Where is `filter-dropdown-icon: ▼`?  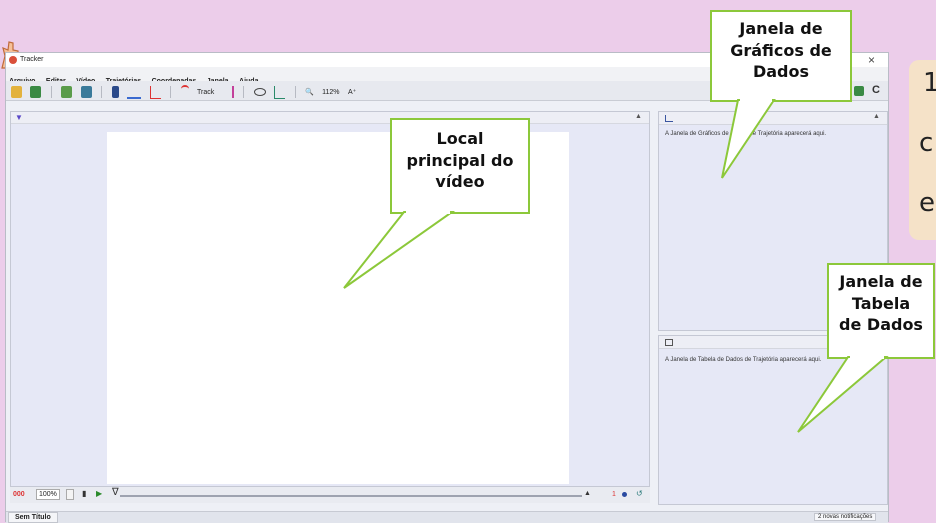
filter-dropdown-icon: ▼ is located at coordinates (19, 117).